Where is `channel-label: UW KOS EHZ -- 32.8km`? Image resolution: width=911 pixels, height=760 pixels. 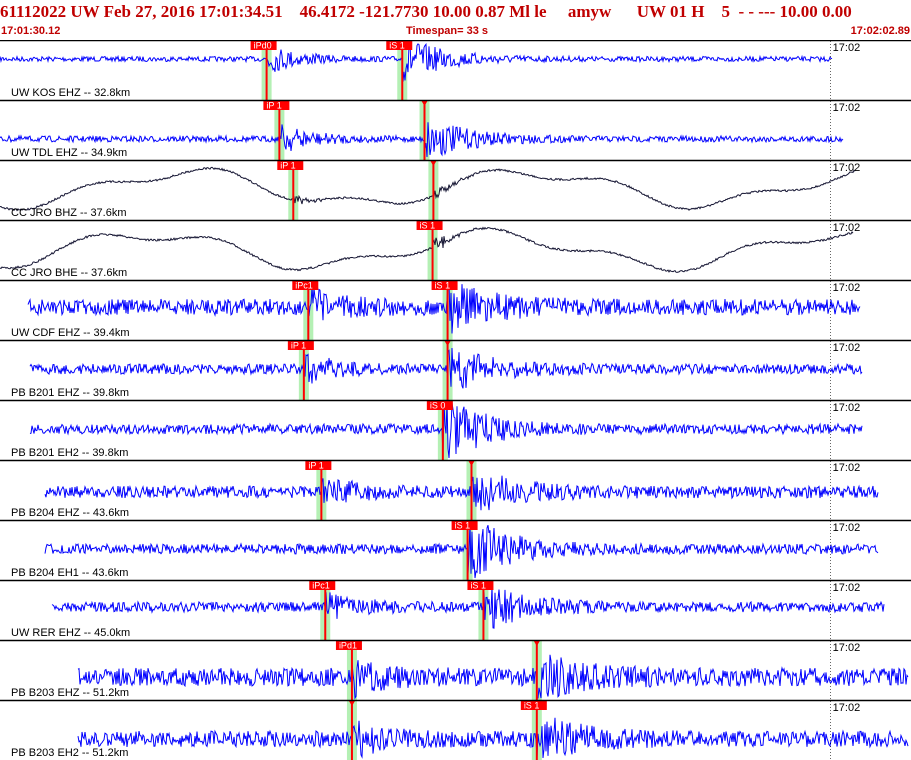 channel-label: UW KOS EHZ -- 32.8km is located at coordinates (70, 93).